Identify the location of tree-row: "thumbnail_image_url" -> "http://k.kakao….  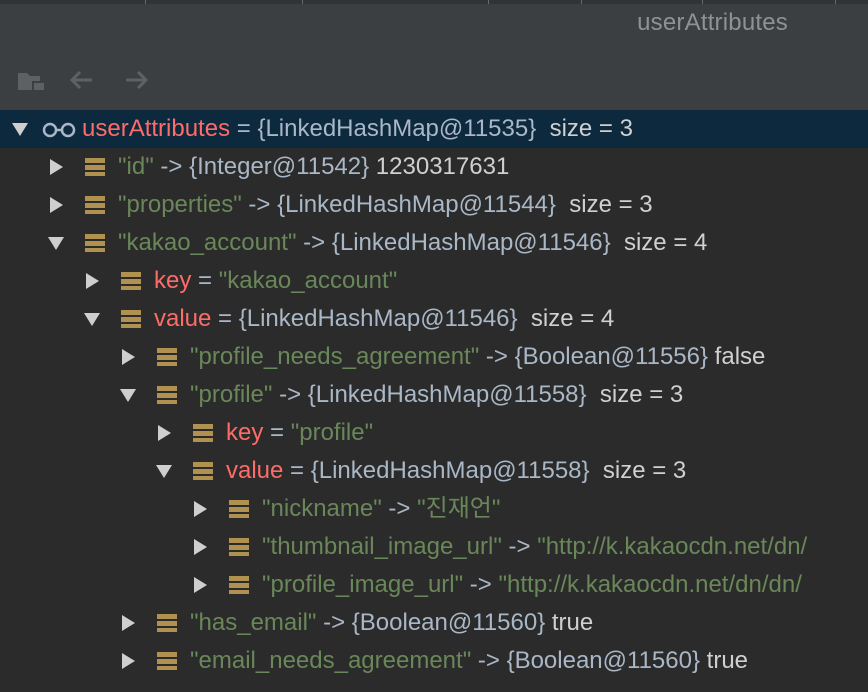
(434, 547).